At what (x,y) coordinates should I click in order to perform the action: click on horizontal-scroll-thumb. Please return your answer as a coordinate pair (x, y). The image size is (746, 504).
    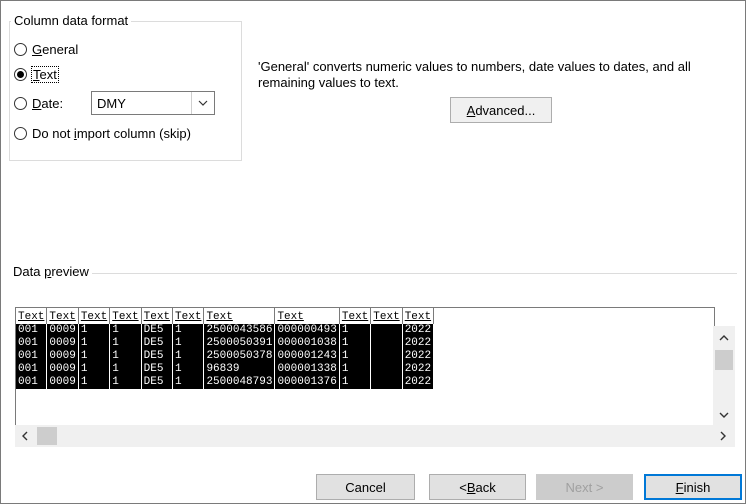
    Looking at the image, I should click on (47, 436).